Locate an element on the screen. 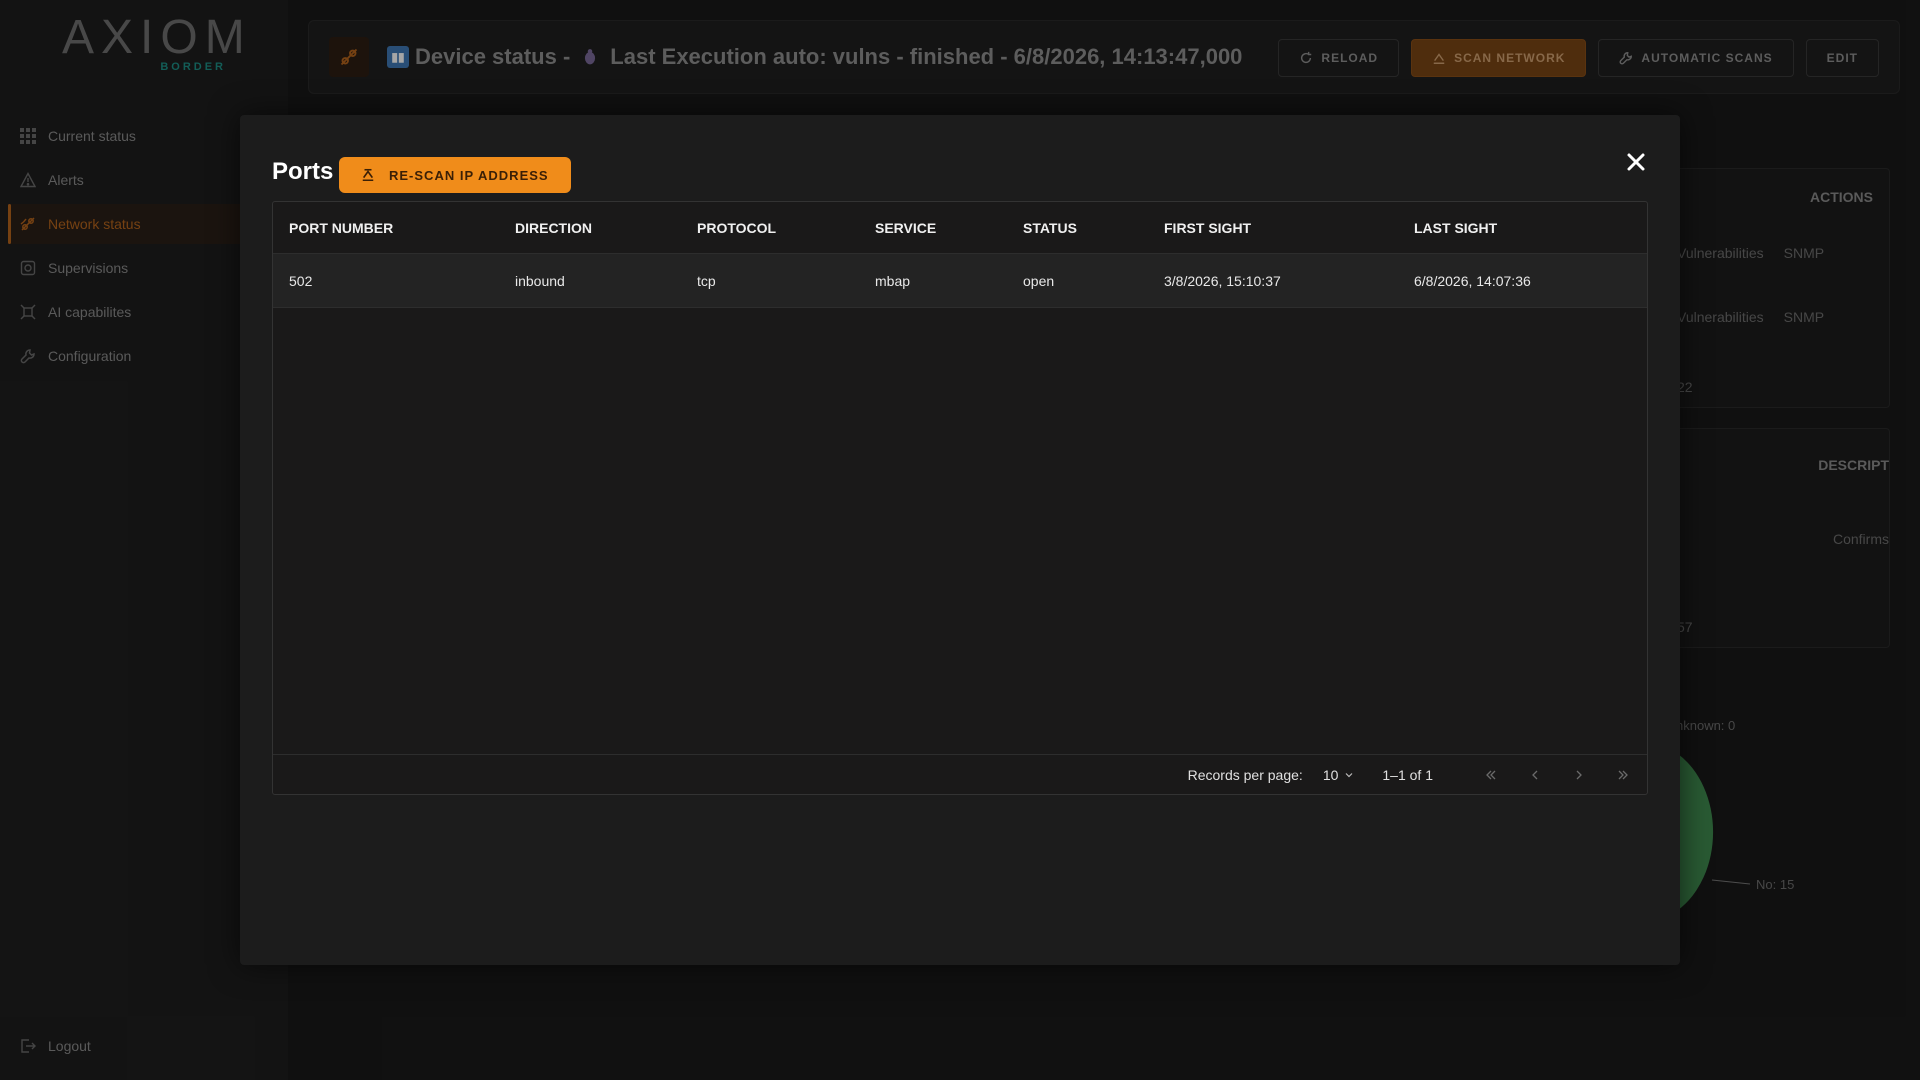  close-icon is located at coordinates (1636, 163).